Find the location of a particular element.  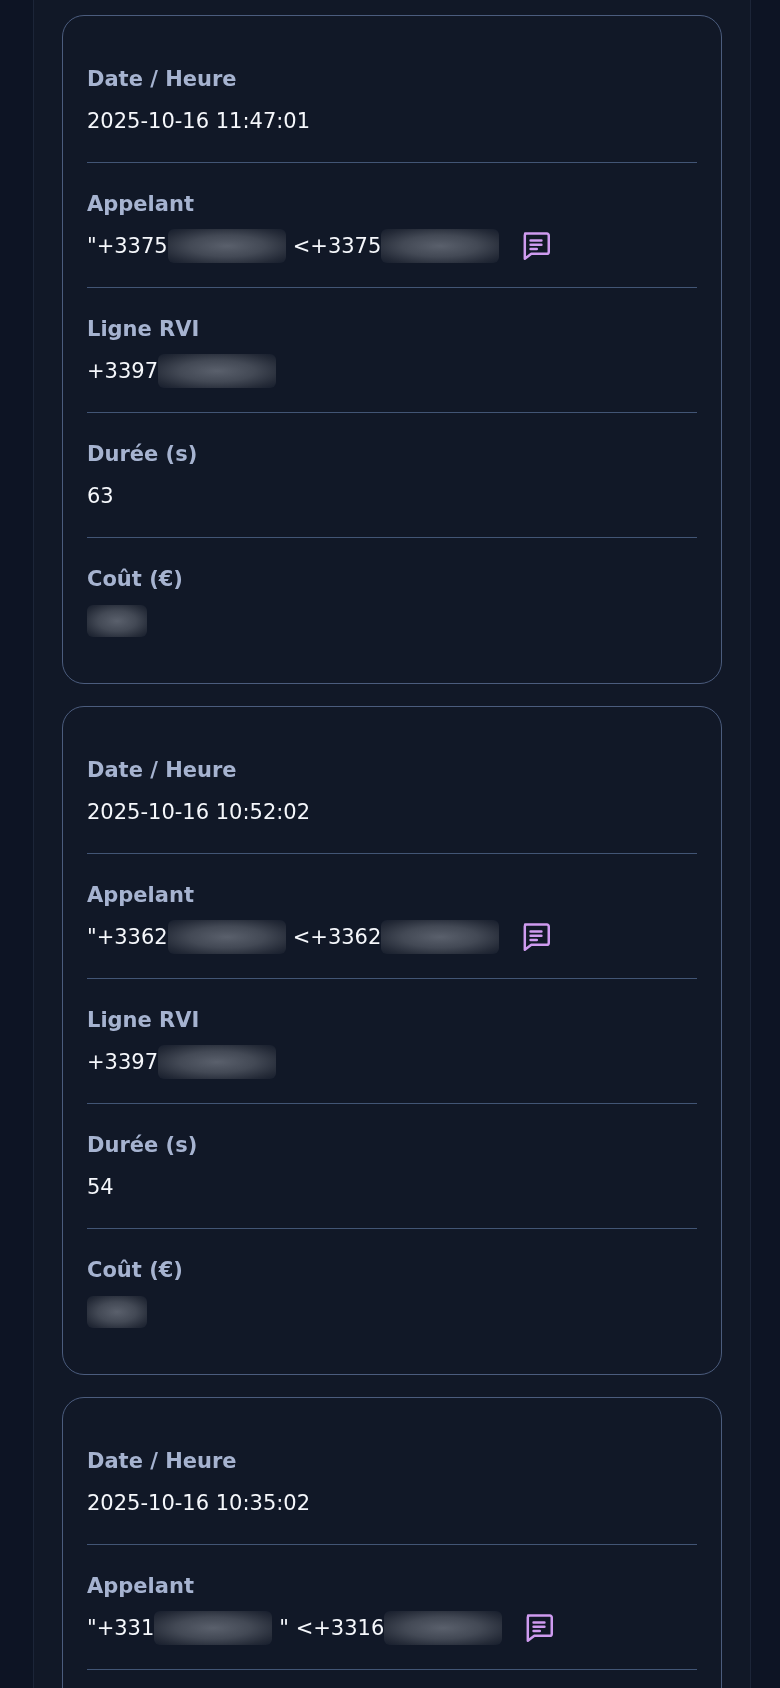

field-value: 2025-10-16 10:35:02 is located at coordinates (199, 1503).